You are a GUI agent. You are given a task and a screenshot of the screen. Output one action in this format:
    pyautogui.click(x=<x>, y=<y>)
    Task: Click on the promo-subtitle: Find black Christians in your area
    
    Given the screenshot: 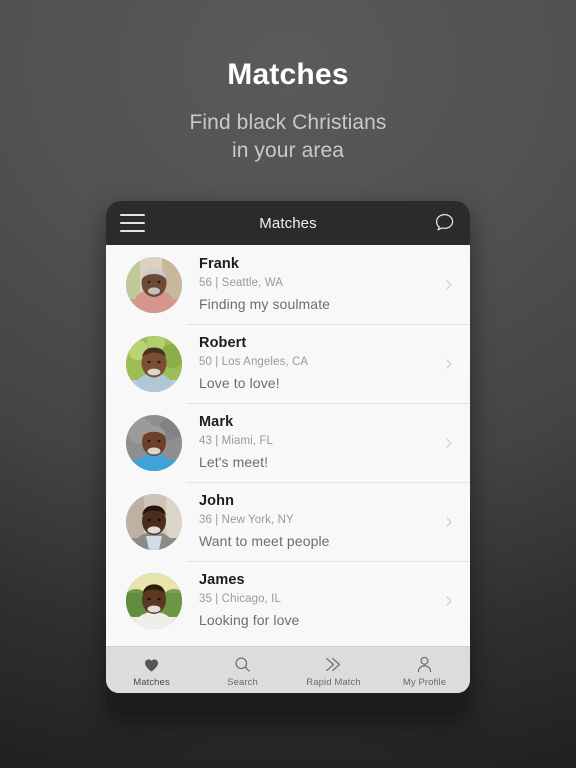 What is the action you would take?
    pyautogui.click(x=288, y=137)
    